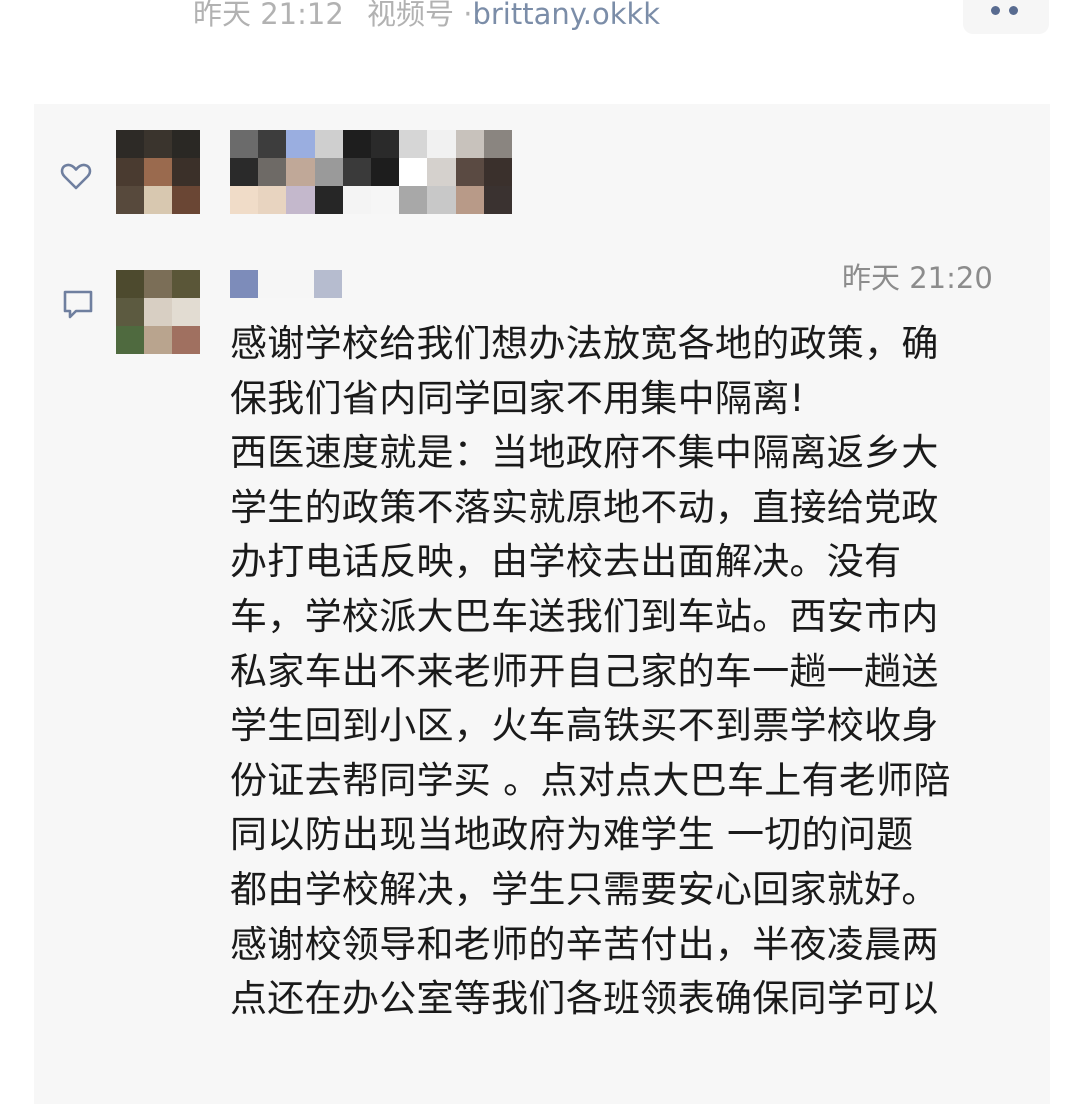 The image size is (1080, 1104). I want to click on comment-line: 私家车出不来老师开自己家的车一趟一趟送, so click(584, 671).